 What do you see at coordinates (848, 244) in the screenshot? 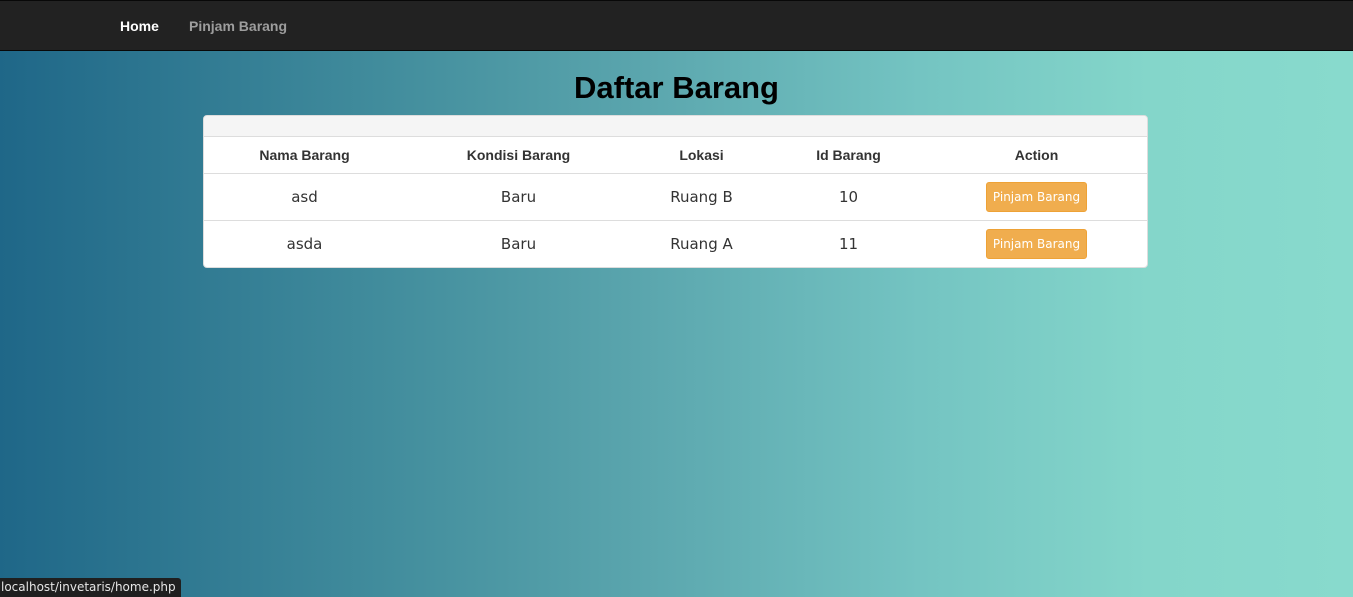
I see `cell-id-barang: 11` at bounding box center [848, 244].